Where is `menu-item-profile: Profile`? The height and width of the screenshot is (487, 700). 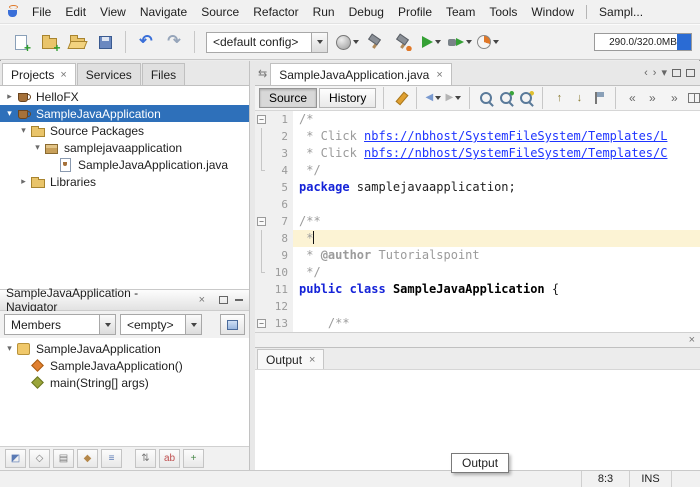
menu-item-profile: Profile is located at coordinates (415, 12).